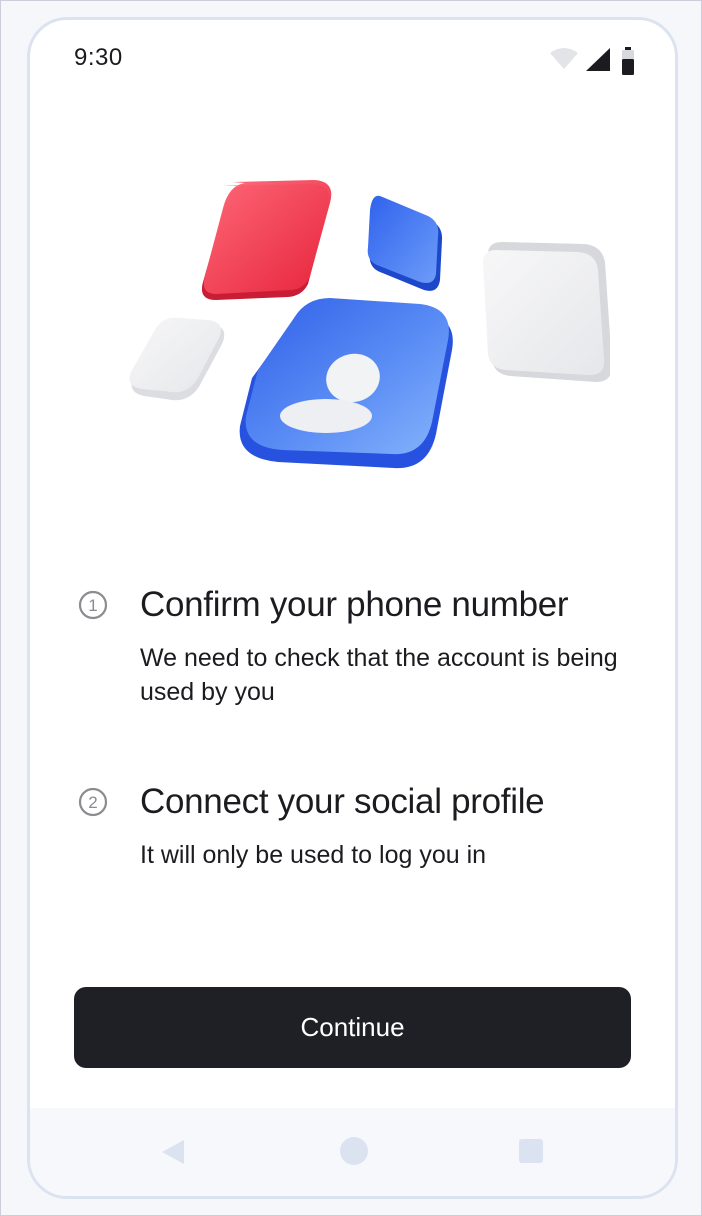 This screenshot has height=1216, width=702. I want to click on step-title: Confirm your phone number, so click(354, 604).